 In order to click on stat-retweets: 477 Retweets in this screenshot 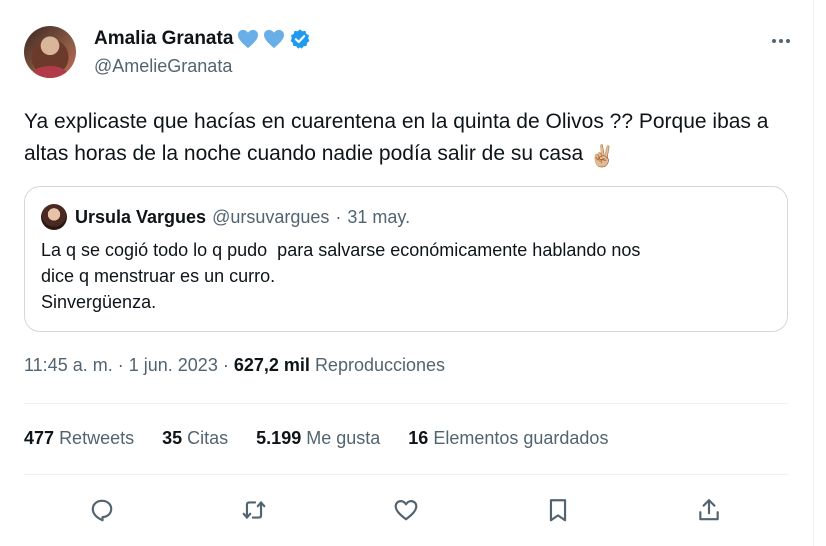, I will do `click(79, 438)`.